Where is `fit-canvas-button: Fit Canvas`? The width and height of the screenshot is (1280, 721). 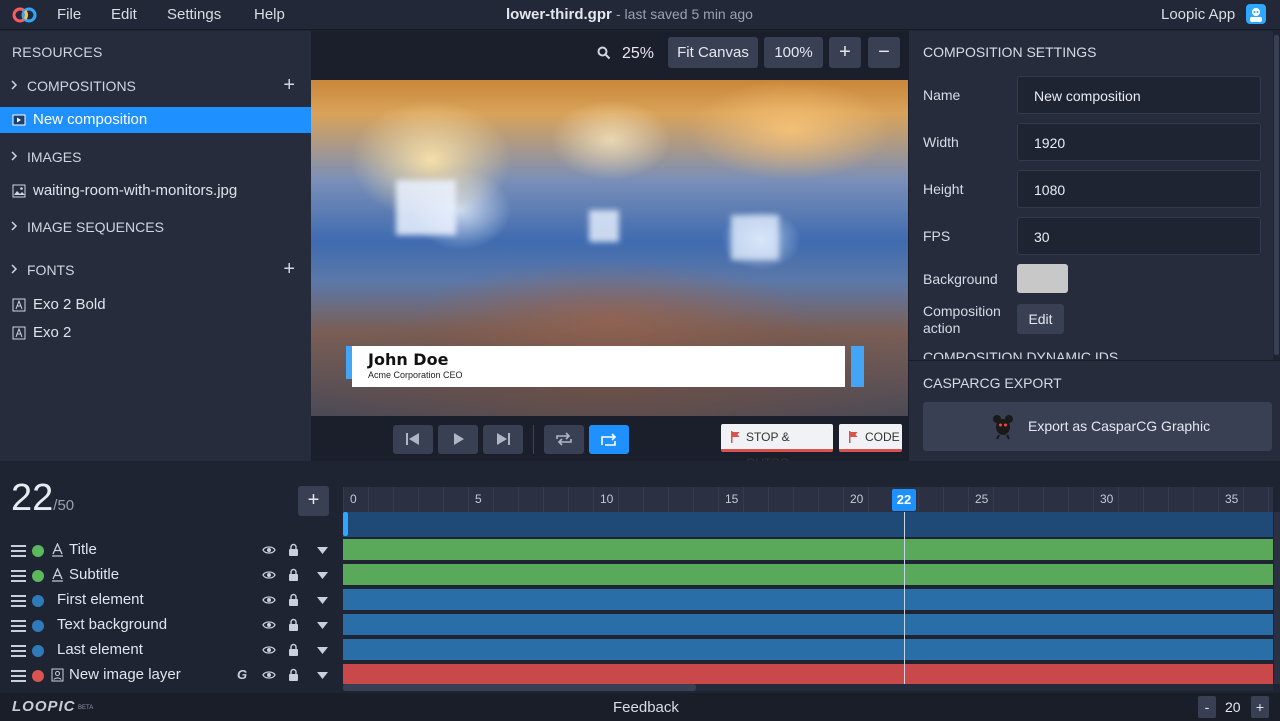 fit-canvas-button: Fit Canvas is located at coordinates (713, 52).